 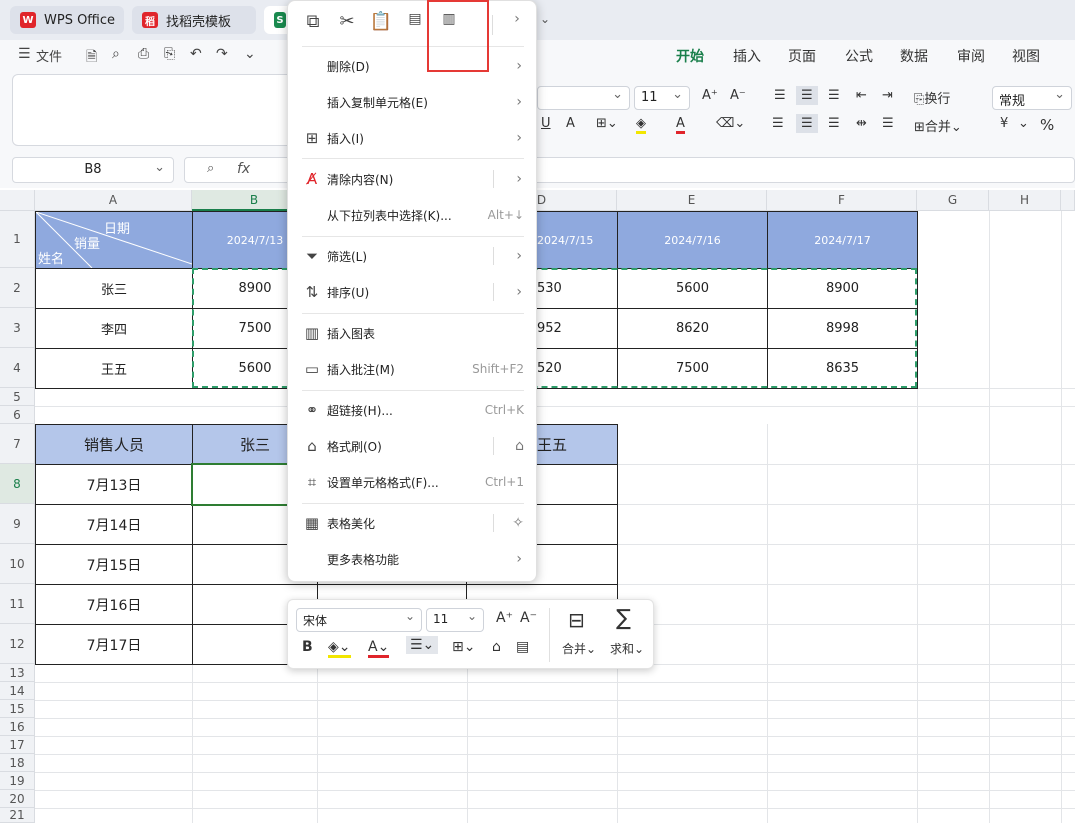 I want to click on font-color-icon: A, so click(x=680, y=125).